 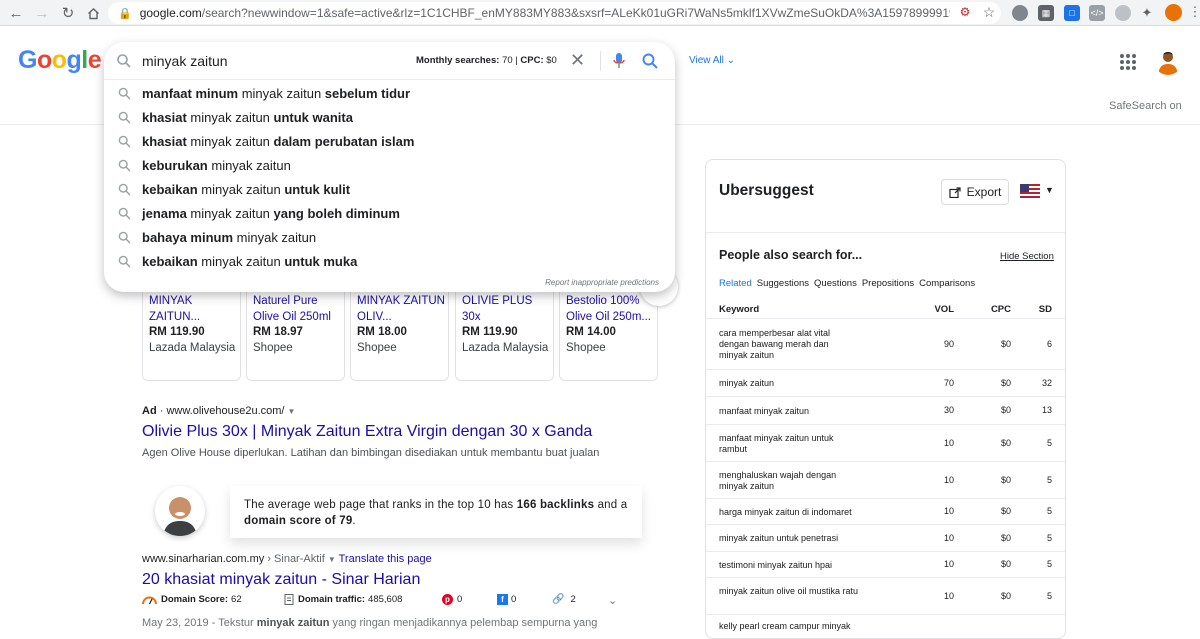 I want to click on tab-related: Related, so click(x=735, y=283).